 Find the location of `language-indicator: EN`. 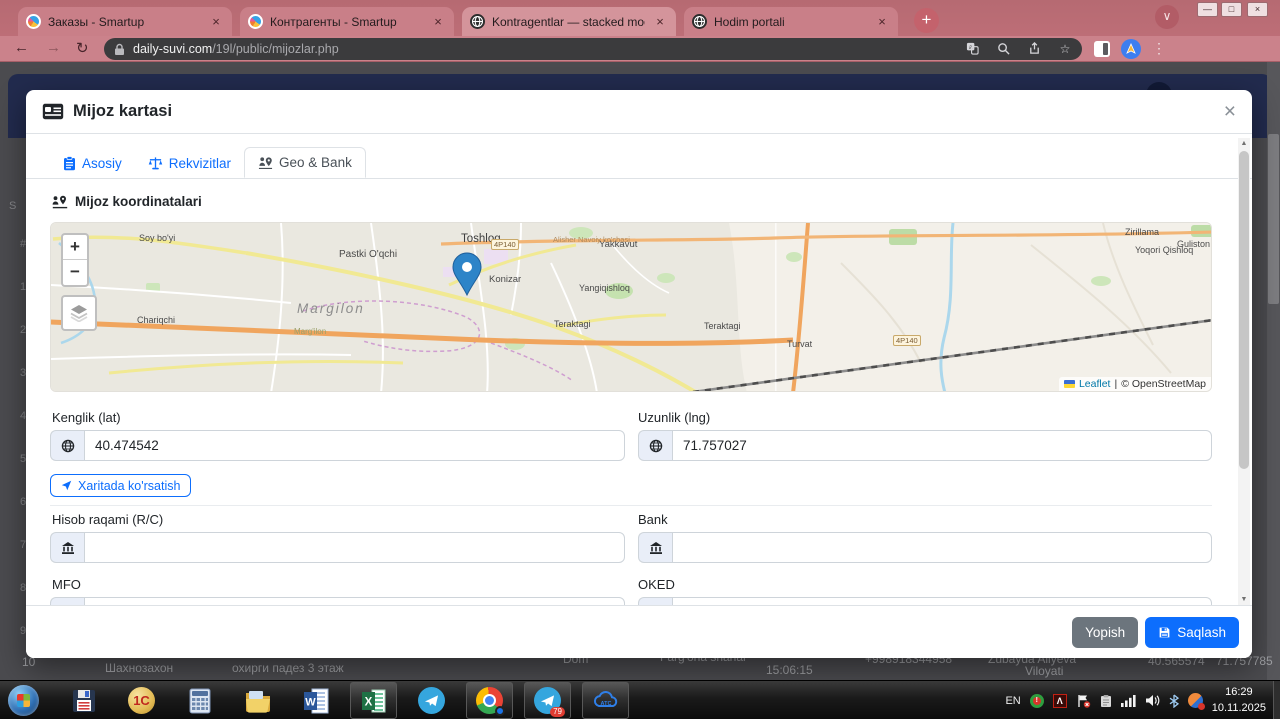

language-indicator: EN is located at coordinates (1012, 701).